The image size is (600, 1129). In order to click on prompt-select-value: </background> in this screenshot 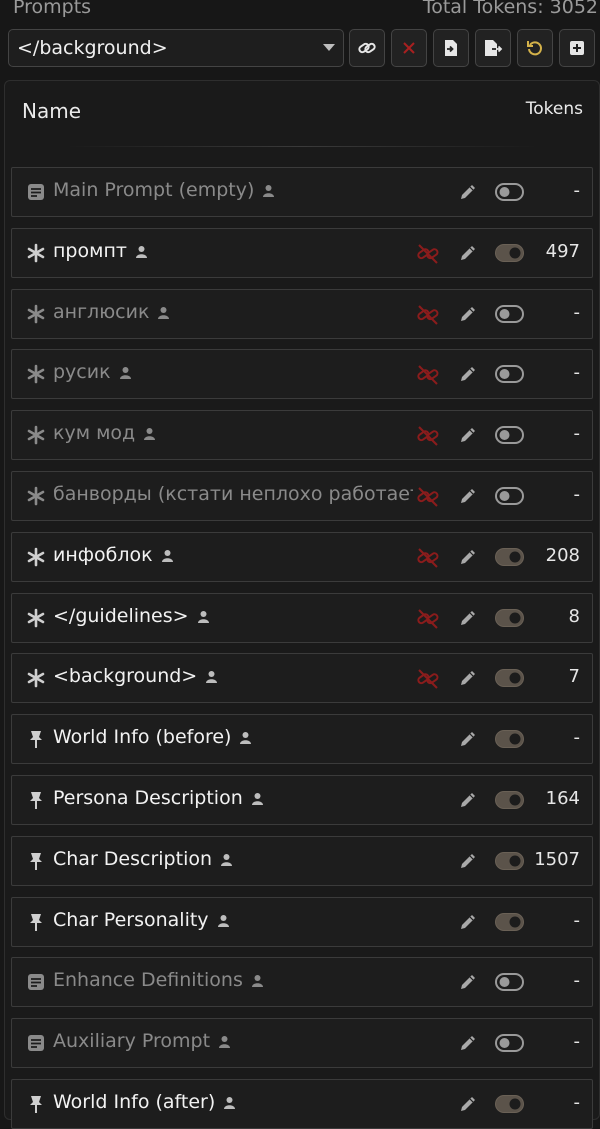, I will do `click(92, 48)`.